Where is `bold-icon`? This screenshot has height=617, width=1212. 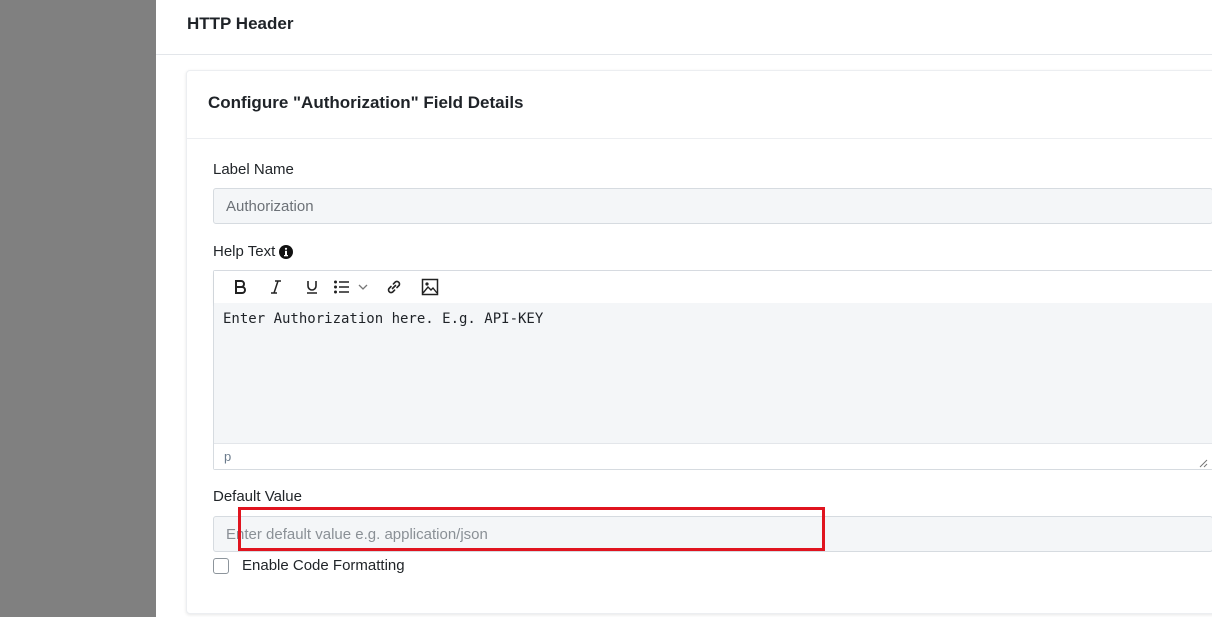 bold-icon is located at coordinates (240, 287).